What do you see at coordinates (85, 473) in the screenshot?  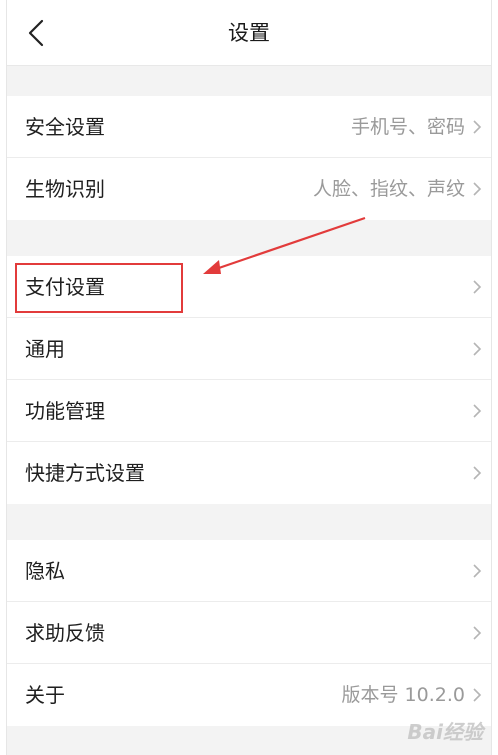 I see `row-label: 快捷方式设置` at bounding box center [85, 473].